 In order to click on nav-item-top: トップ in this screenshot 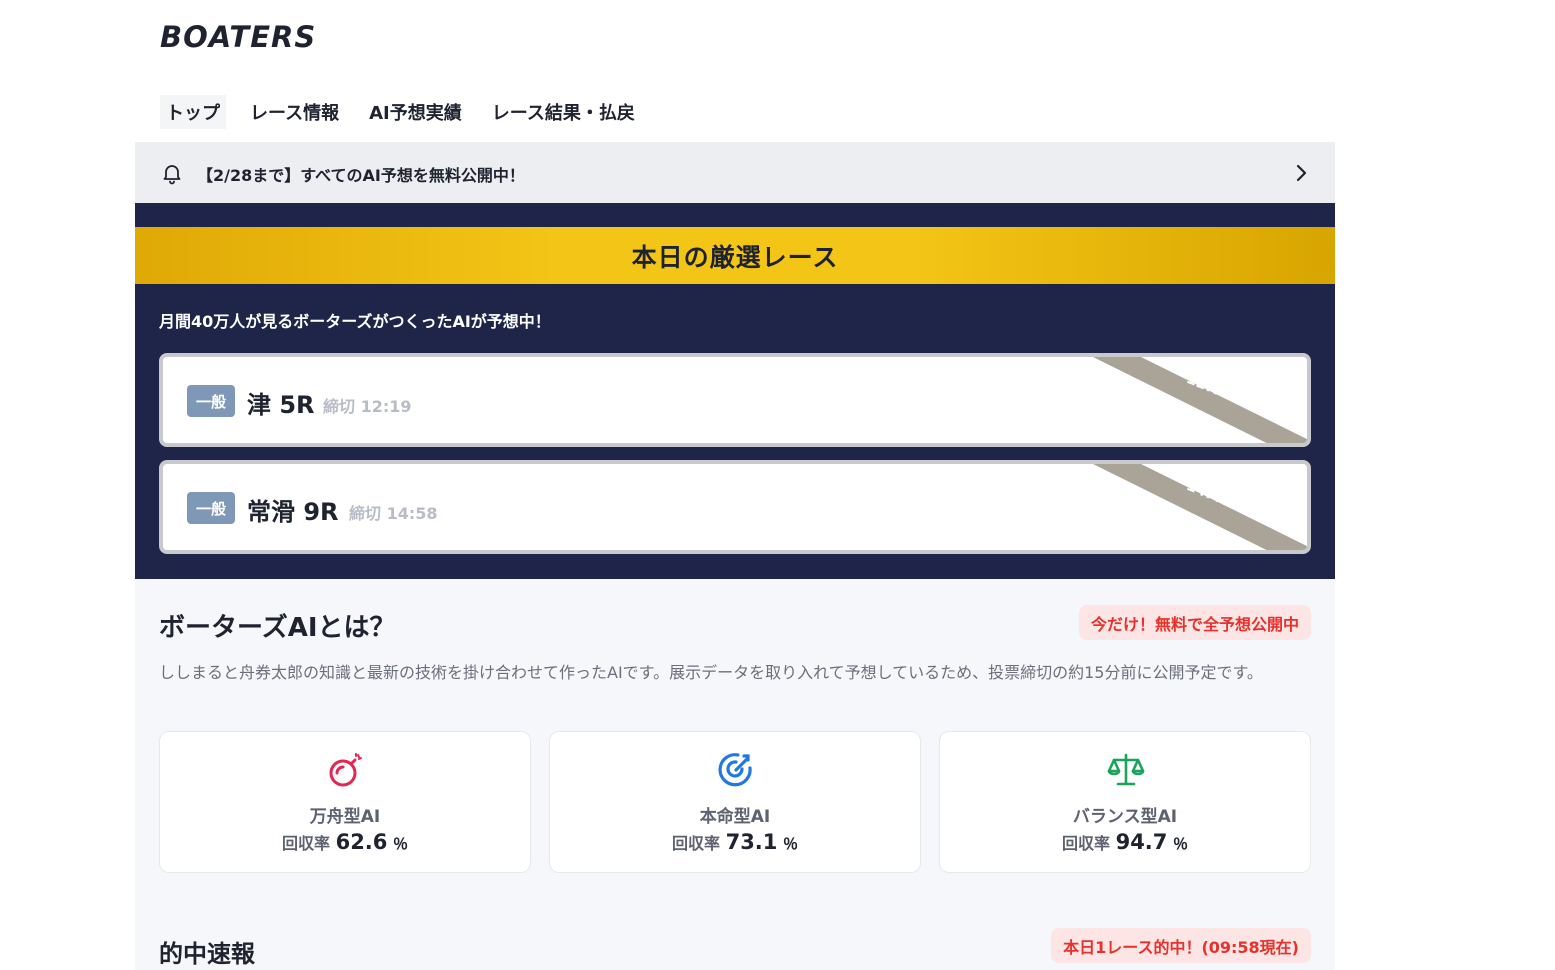, I will do `click(193, 112)`.